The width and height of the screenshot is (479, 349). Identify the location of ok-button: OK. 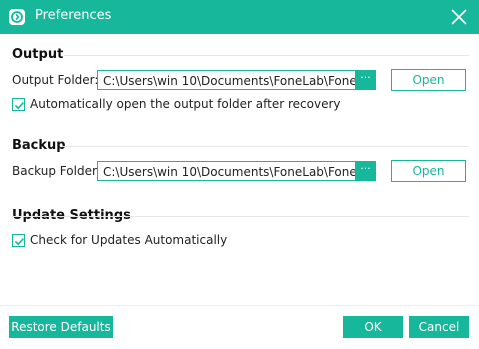
(373, 327).